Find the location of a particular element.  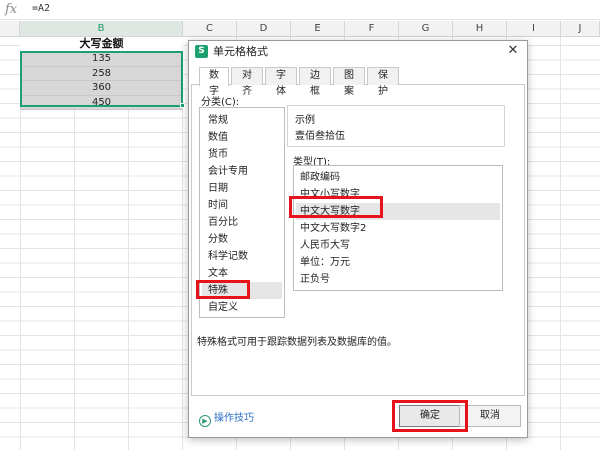

category-label: 分类(C): is located at coordinates (220, 102).